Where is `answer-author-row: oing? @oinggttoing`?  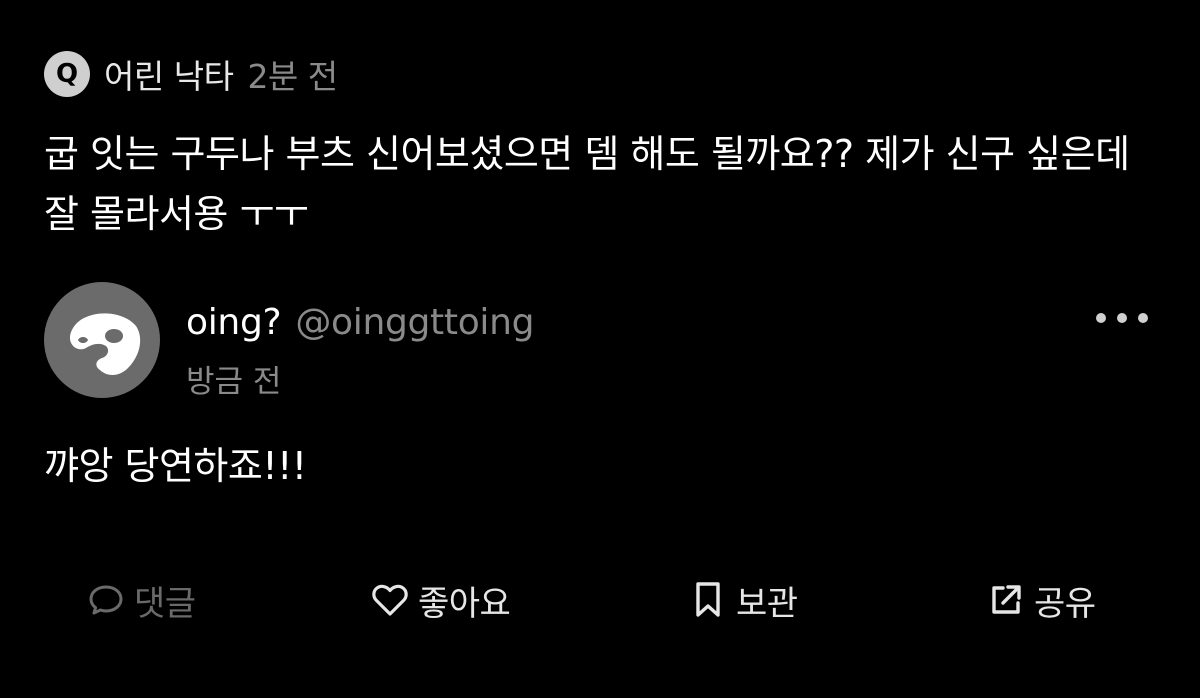
answer-author-row: oing? @oinggttoing is located at coordinates (360, 322).